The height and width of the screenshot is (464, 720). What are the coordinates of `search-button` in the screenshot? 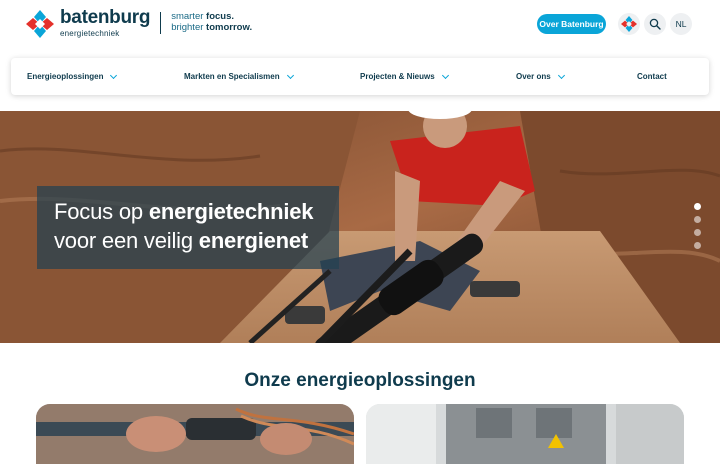 It's located at (655, 24).